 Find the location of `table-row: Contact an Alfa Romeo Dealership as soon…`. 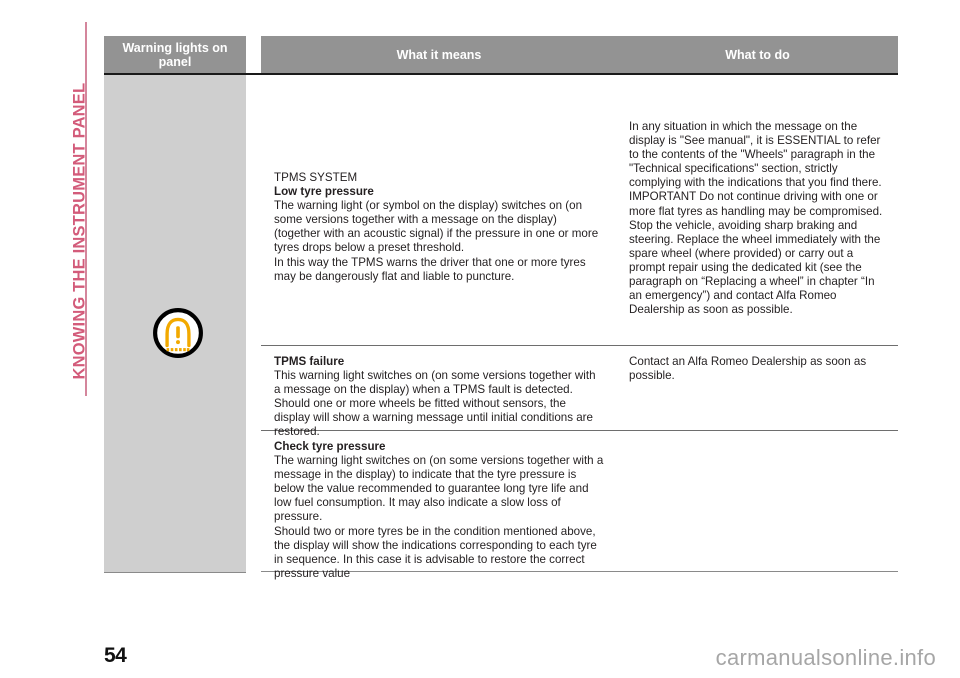

table-row: Contact an Alfa Romeo Dealership as soon… is located at coordinates (757, 387).